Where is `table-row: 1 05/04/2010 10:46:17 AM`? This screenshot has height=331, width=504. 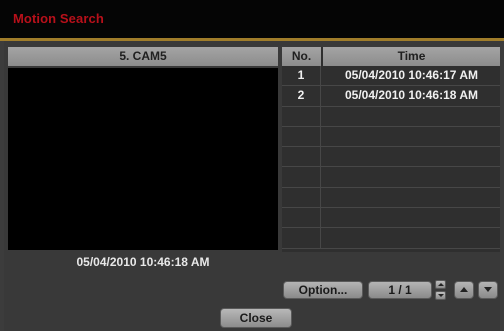 table-row: 1 05/04/2010 10:46:17 AM is located at coordinates (391, 76).